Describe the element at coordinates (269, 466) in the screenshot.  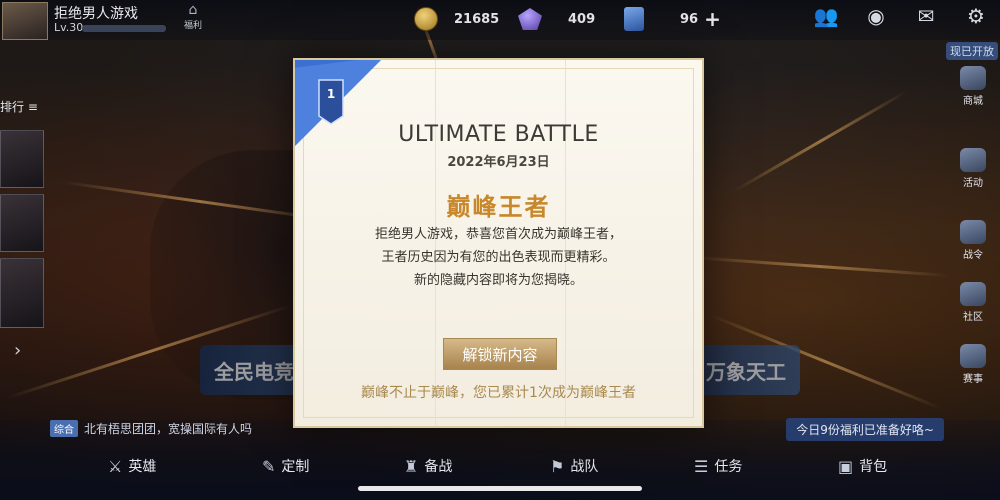
I see `custom-icon: ✎` at that location.